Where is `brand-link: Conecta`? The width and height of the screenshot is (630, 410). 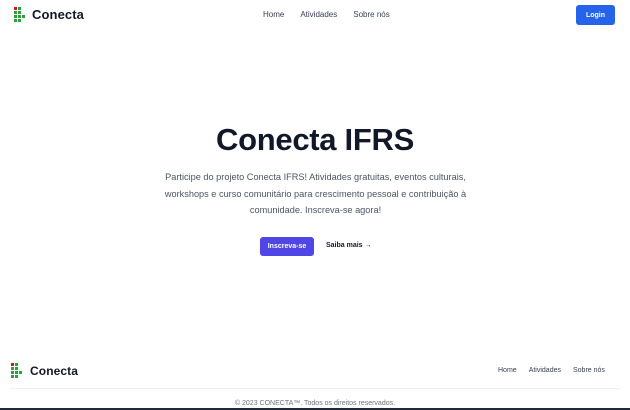
brand-link: Conecta is located at coordinates (49, 14).